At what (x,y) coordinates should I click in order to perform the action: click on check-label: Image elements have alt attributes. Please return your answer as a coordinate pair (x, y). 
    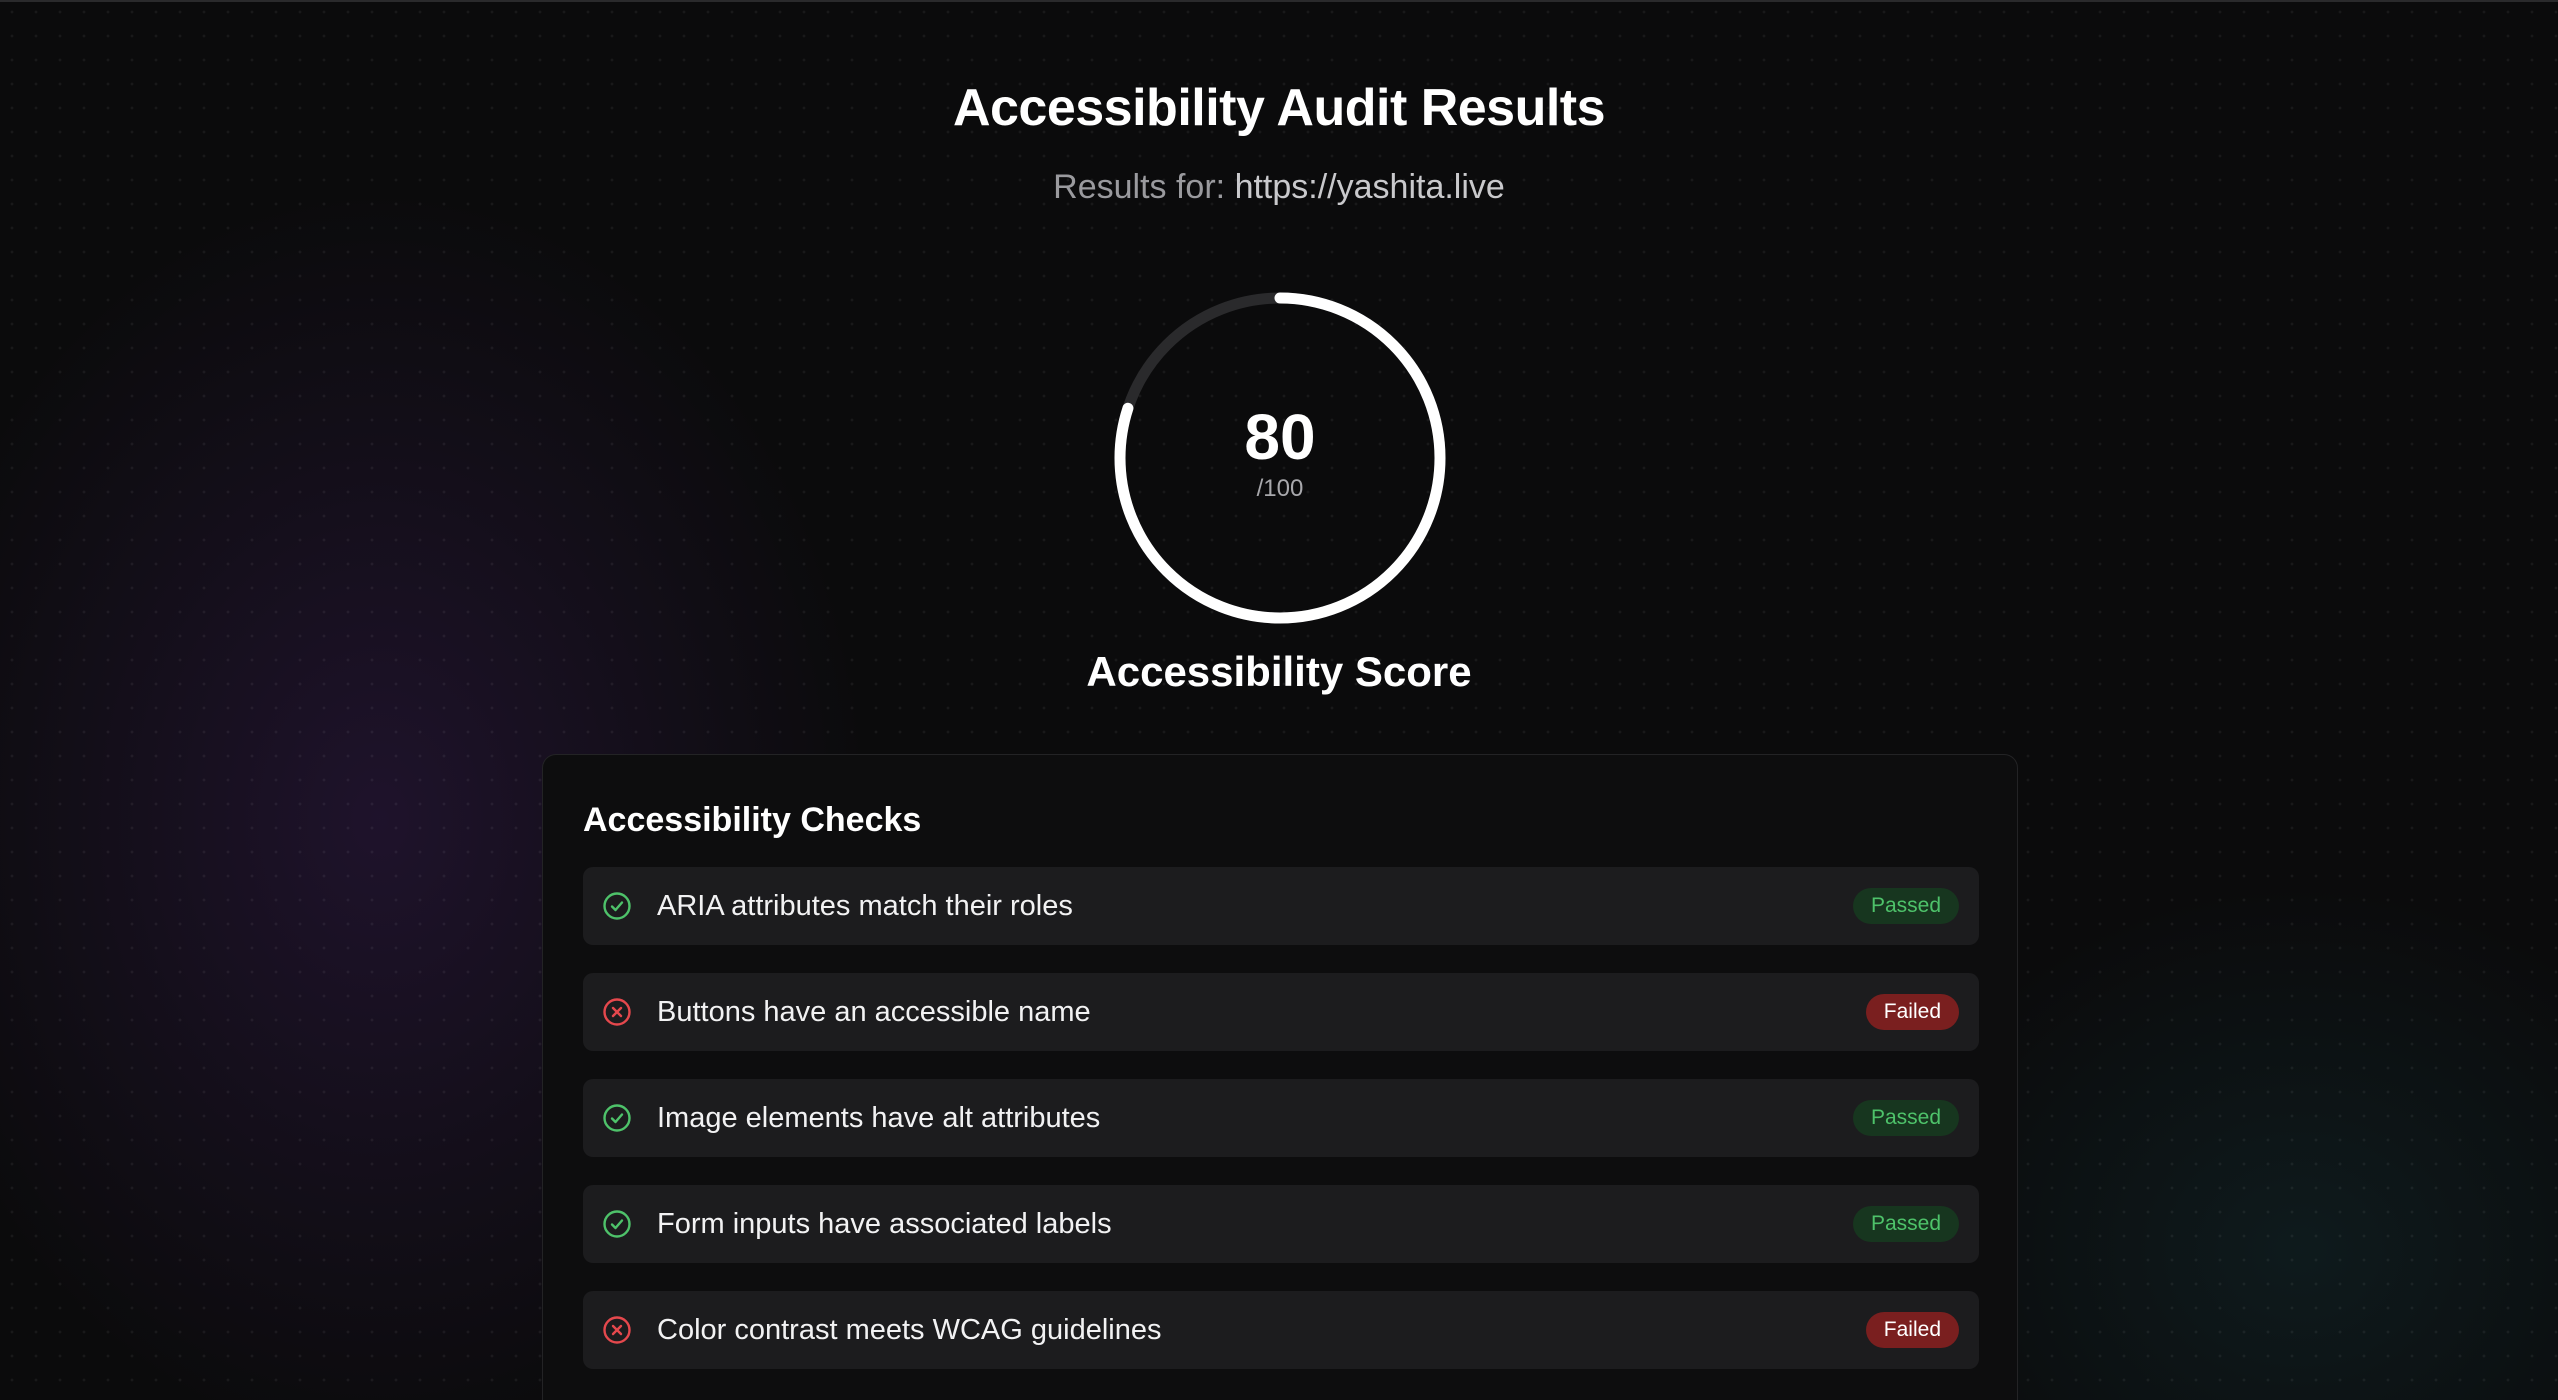
    Looking at the image, I should click on (879, 1117).